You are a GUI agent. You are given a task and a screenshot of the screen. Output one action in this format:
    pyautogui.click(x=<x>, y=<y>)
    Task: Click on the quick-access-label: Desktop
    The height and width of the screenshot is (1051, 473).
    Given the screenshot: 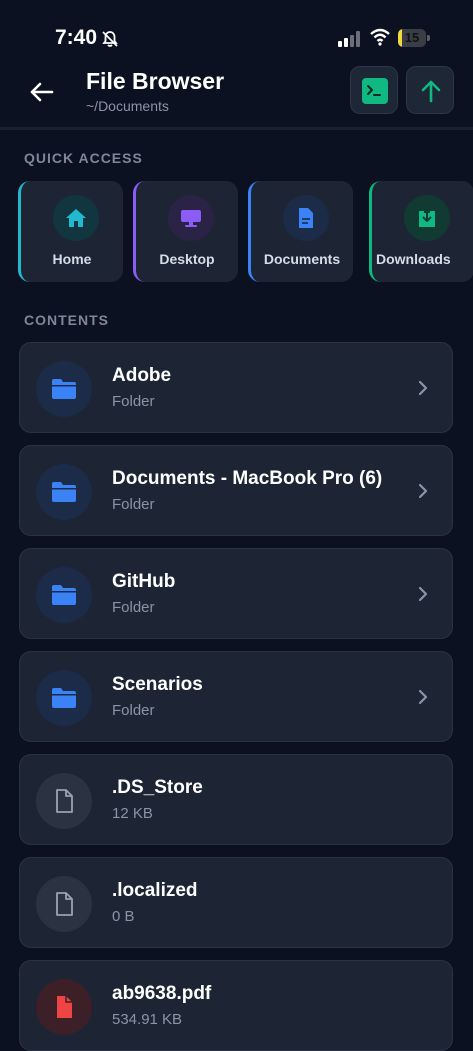 What is the action you would take?
    pyautogui.click(x=187, y=259)
    